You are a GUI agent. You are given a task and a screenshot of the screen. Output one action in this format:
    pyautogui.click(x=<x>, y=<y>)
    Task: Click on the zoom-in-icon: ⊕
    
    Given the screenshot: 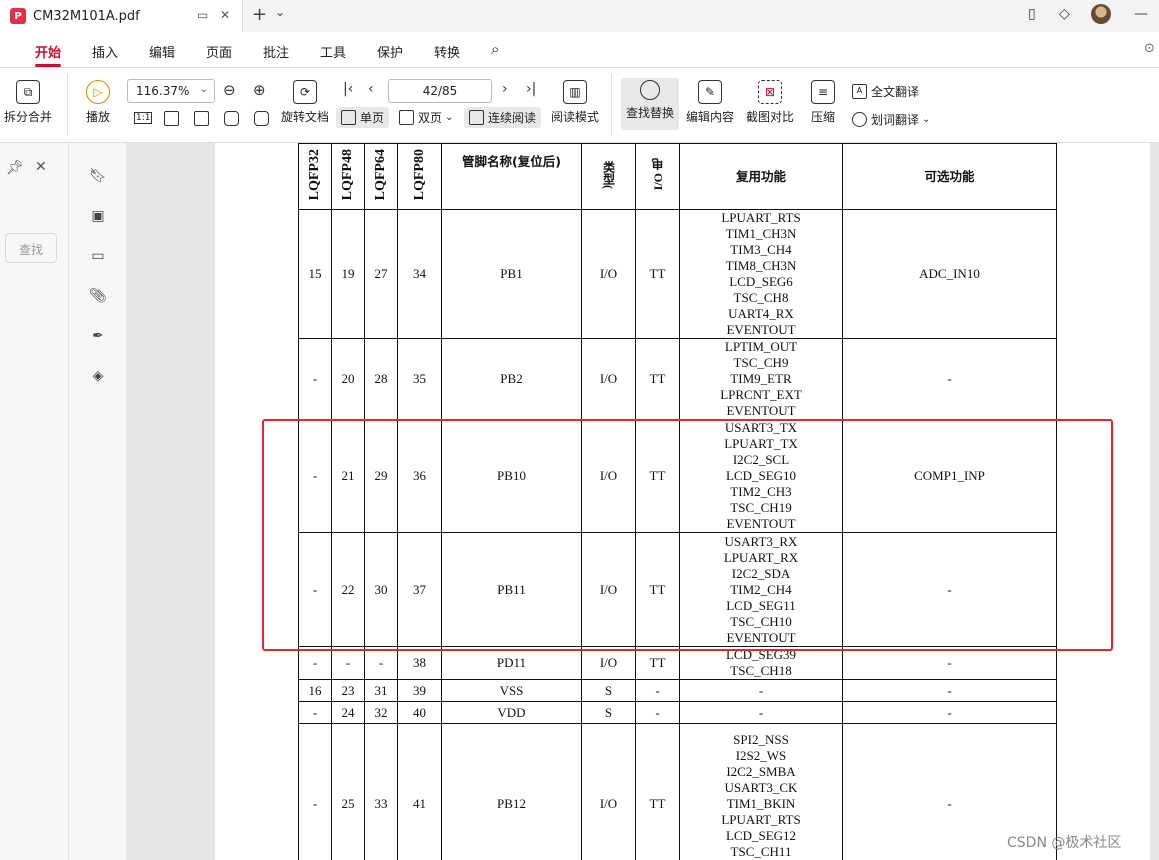 What is the action you would take?
    pyautogui.click(x=259, y=90)
    